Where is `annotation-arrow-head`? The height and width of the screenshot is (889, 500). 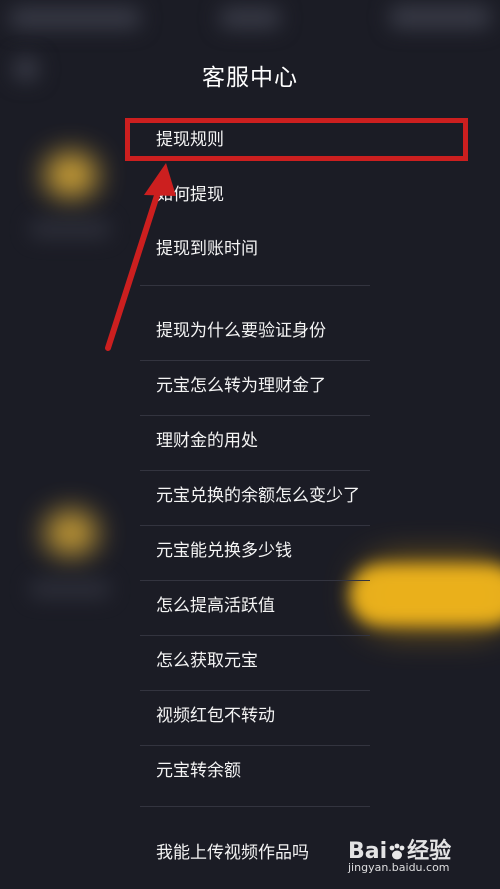 annotation-arrow-head is located at coordinates (160, 179).